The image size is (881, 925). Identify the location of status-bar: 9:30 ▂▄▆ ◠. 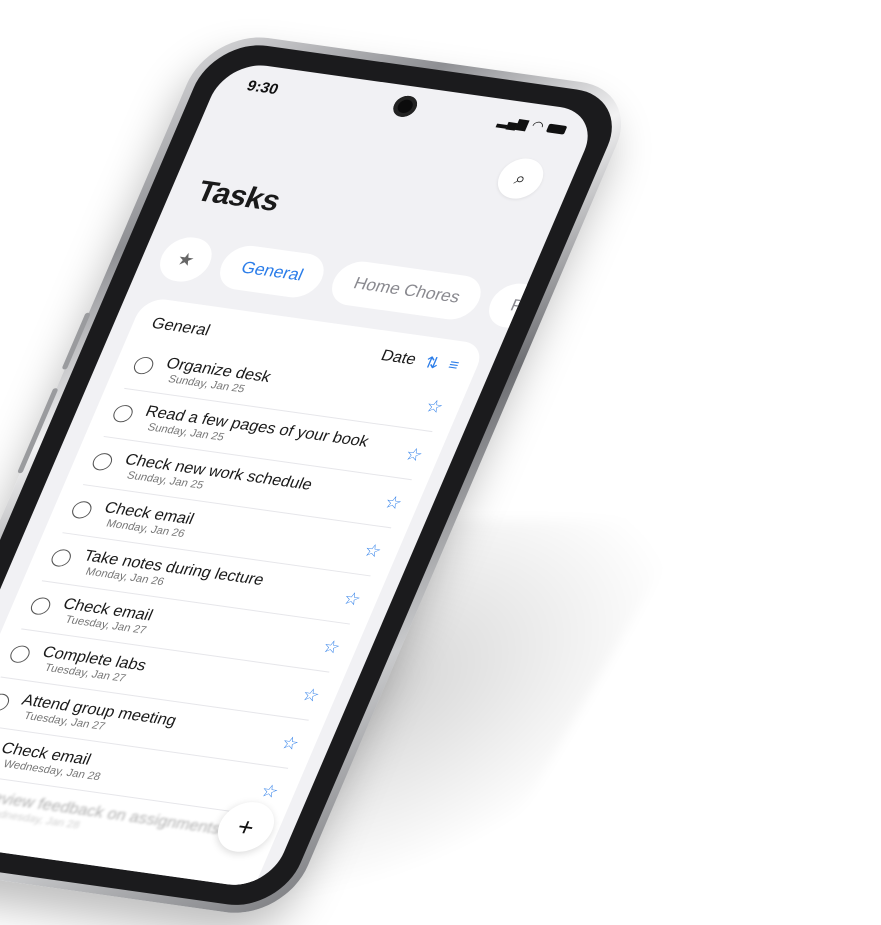
(407, 107).